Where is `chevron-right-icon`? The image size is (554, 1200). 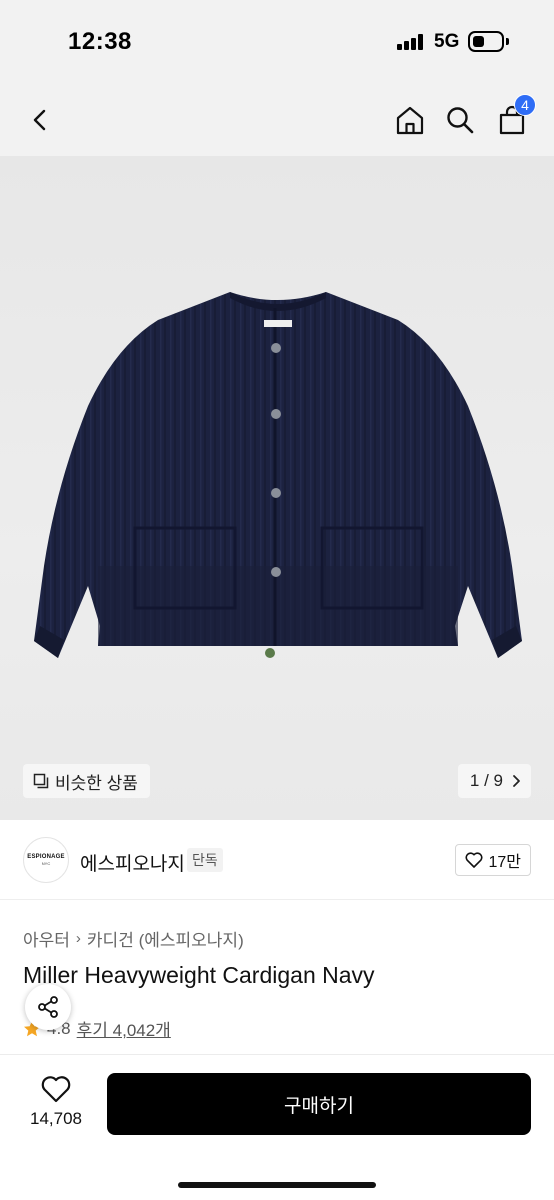
chevron-right-icon is located at coordinates (516, 781).